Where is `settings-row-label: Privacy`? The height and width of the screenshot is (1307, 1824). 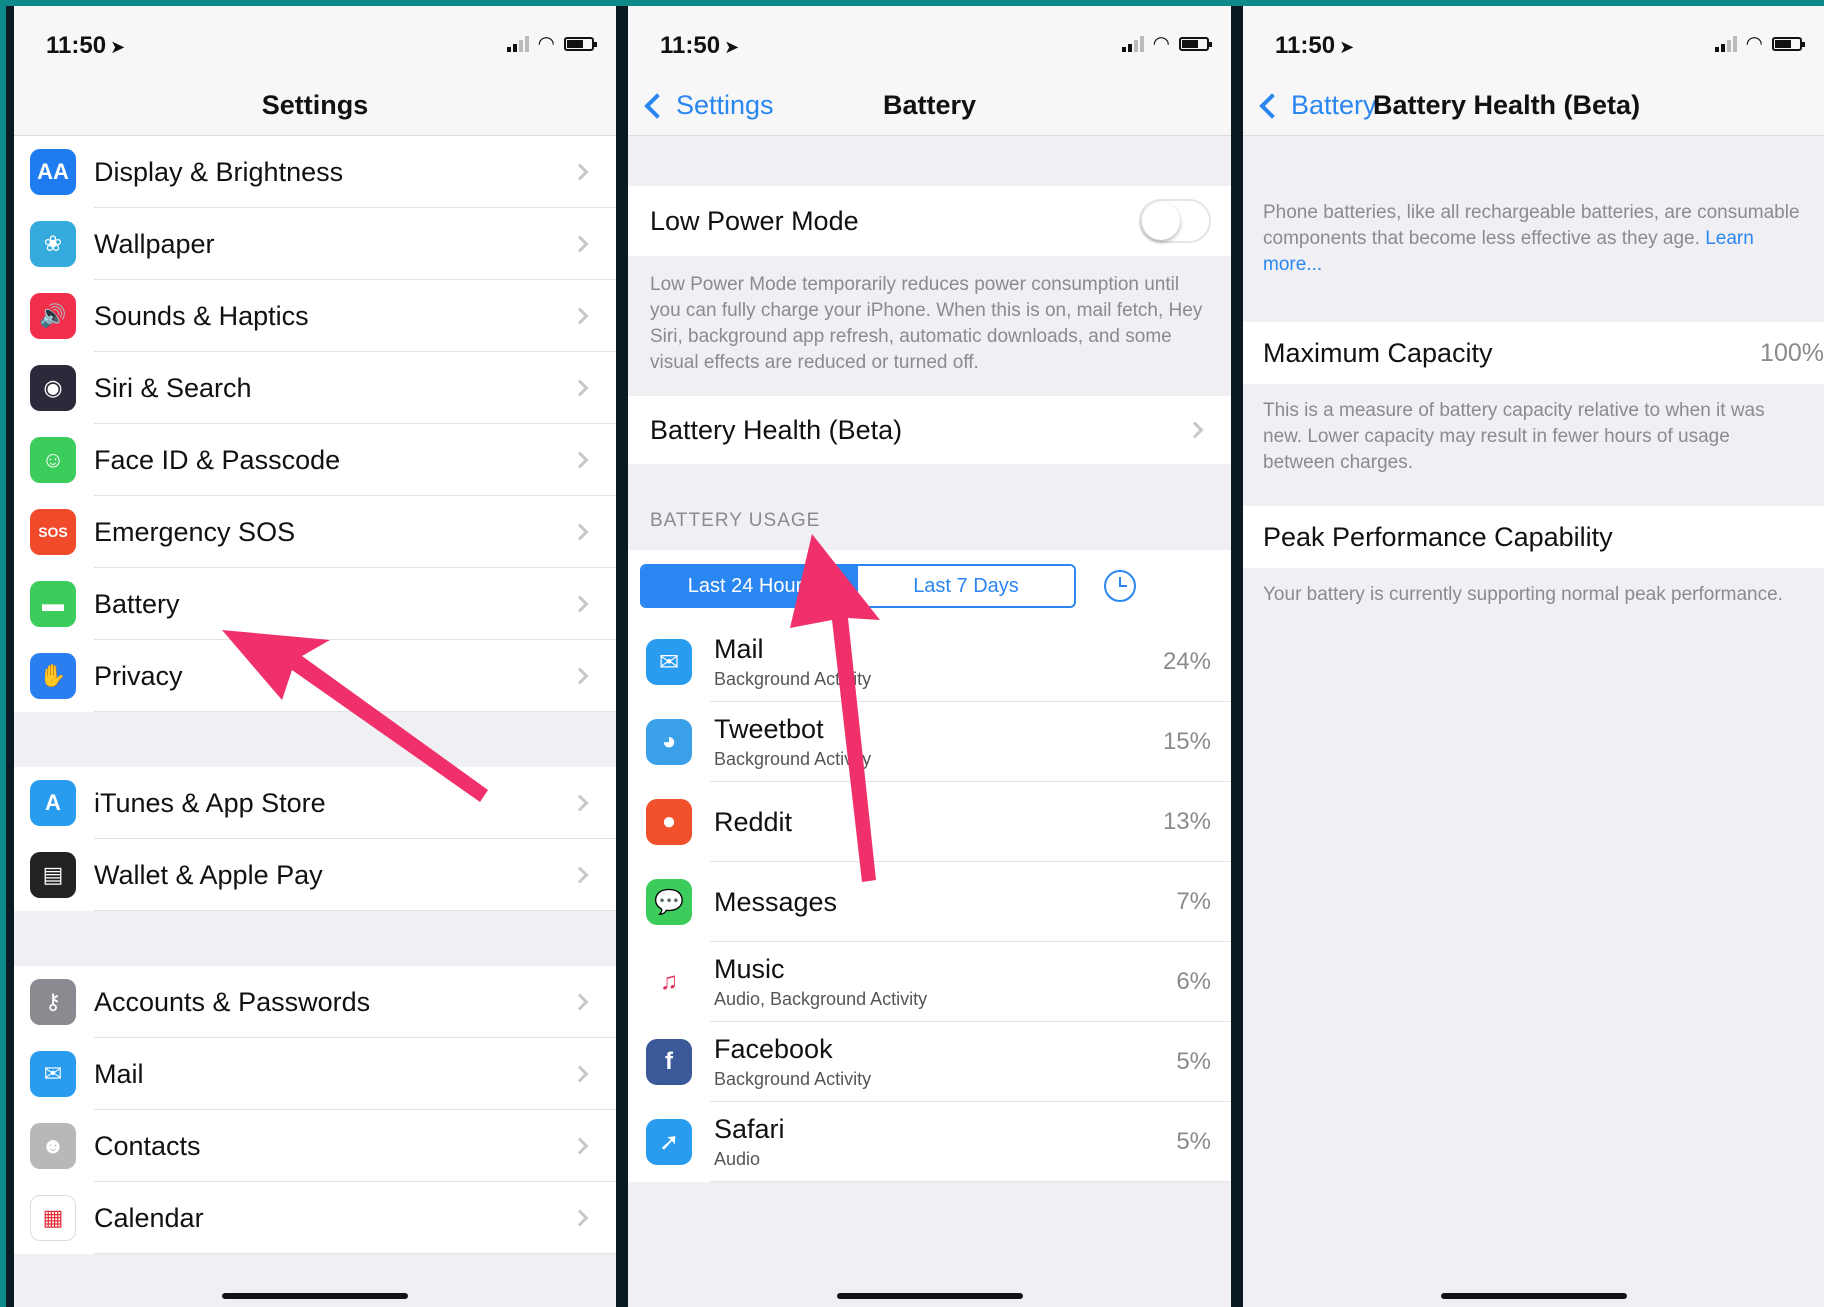 settings-row-label: Privacy is located at coordinates (138, 675).